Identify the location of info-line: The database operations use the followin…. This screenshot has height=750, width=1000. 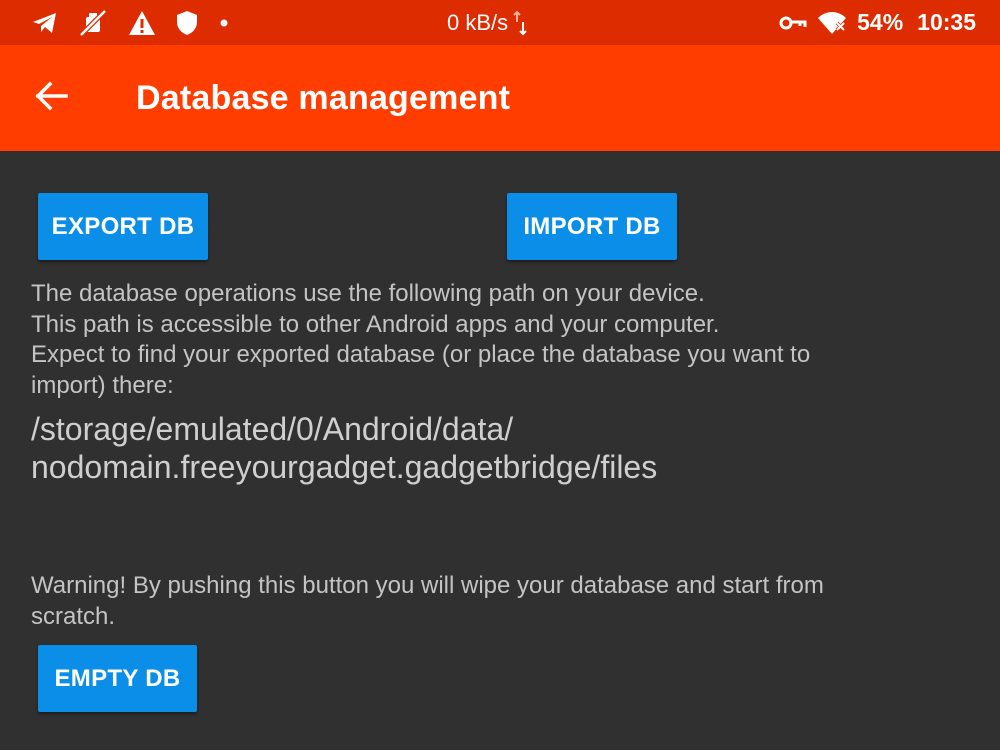
(368, 293).